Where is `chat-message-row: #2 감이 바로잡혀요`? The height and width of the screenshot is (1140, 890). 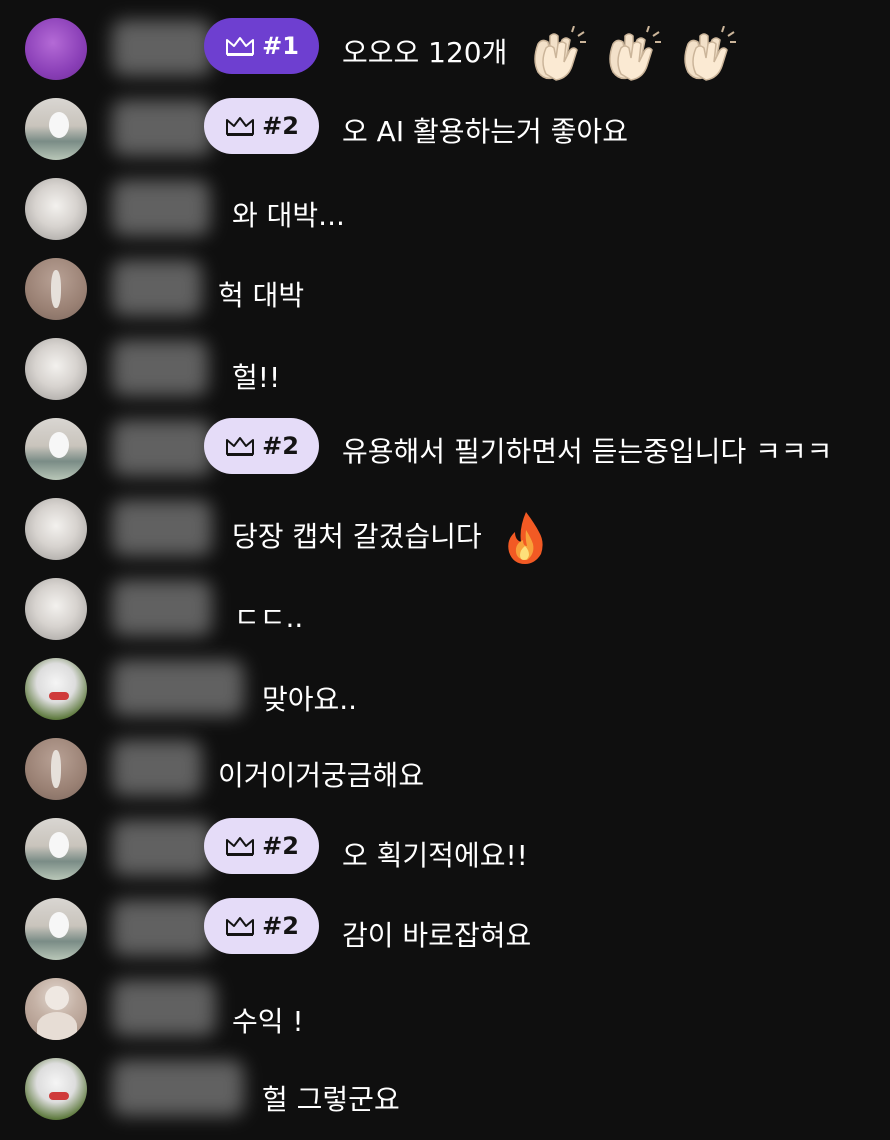 chat-message-row: #2 감이 바로잡혀요 is located at coordinates (445, 920).